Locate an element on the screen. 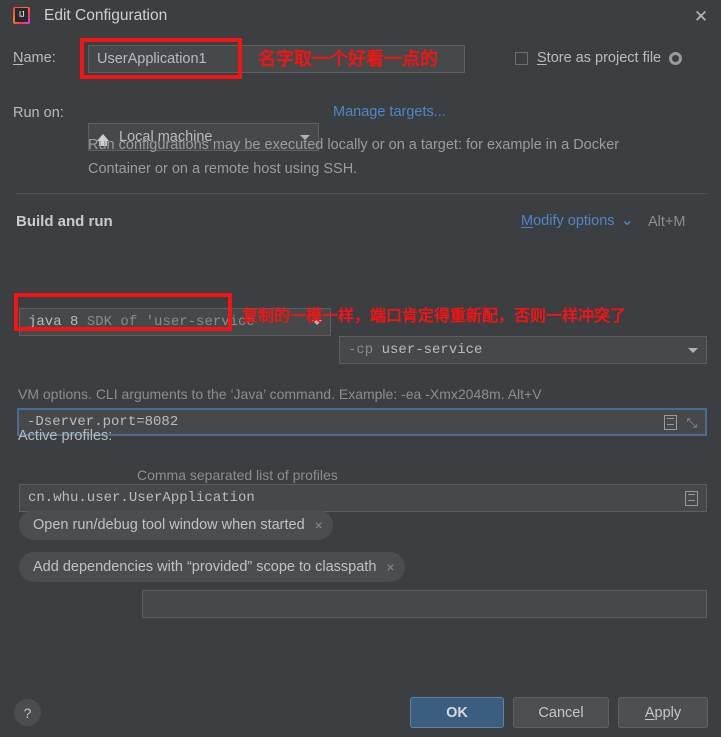 Image resolution: width=721 pixels, height=737 pixels. name-input-value: UserApplication1 is located at coordinates (152, 59).